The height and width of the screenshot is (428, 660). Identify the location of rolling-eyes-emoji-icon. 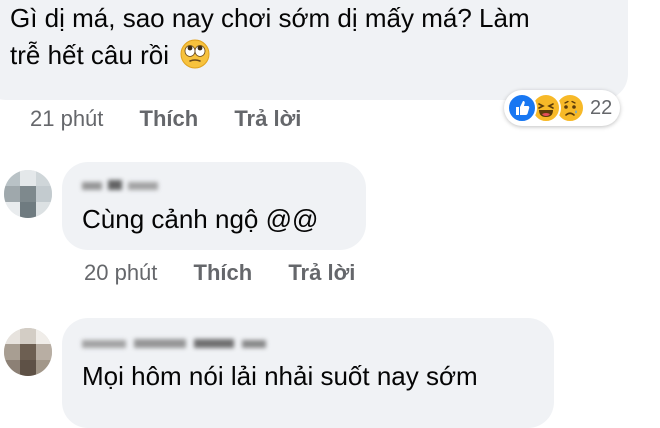
(195, 59).